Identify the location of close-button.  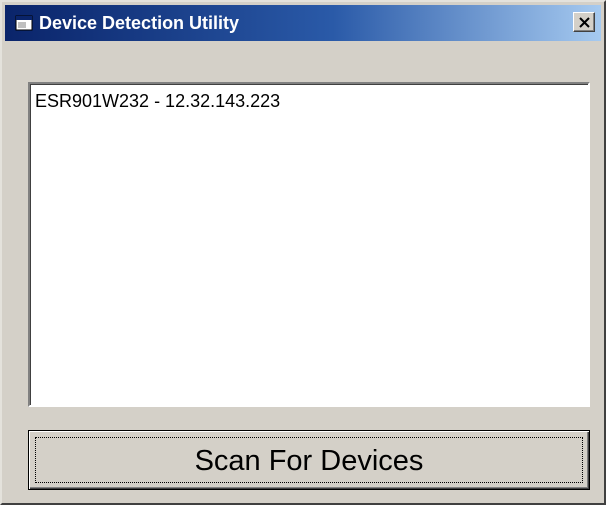
(584, 22).